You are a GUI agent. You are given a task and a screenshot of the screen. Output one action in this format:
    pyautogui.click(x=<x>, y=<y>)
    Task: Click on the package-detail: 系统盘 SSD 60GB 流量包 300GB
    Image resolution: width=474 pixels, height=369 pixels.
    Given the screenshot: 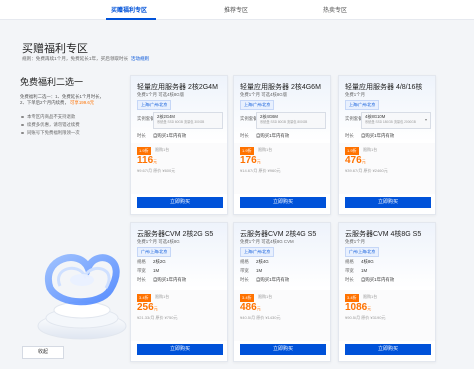 What is the action you would take?
    pyautogui.click(x=181, y=122)
    